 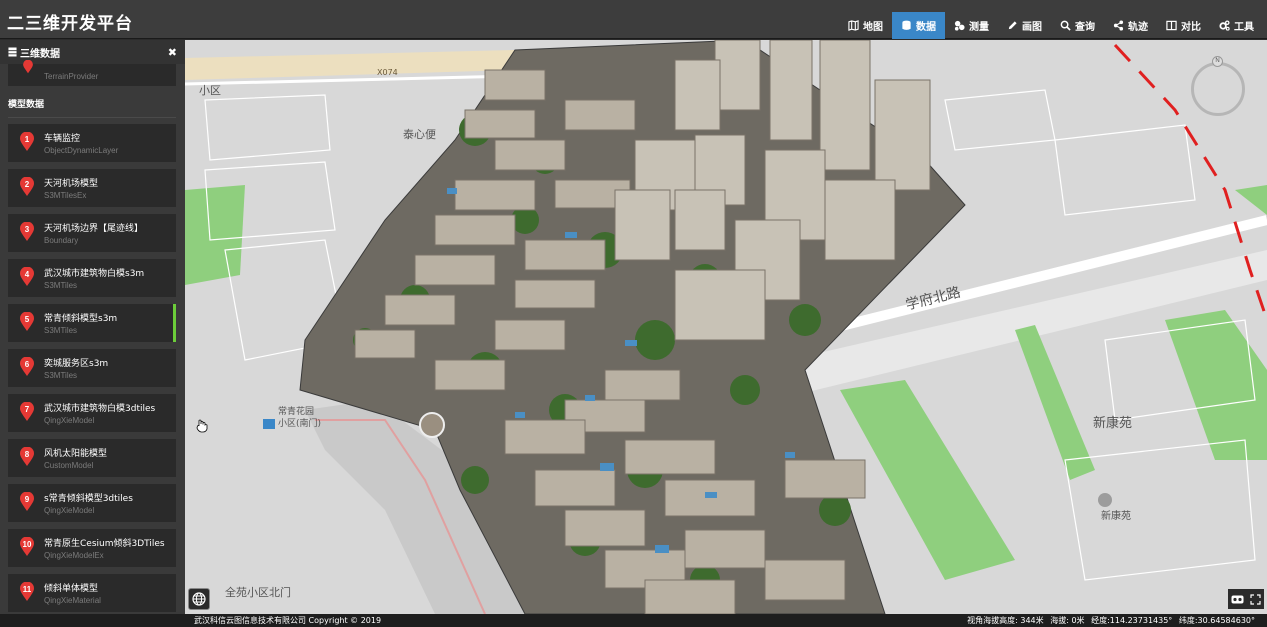 I want to click on xinkangyuan-poi-label: 新康苑, so click(x=1116, y=516).